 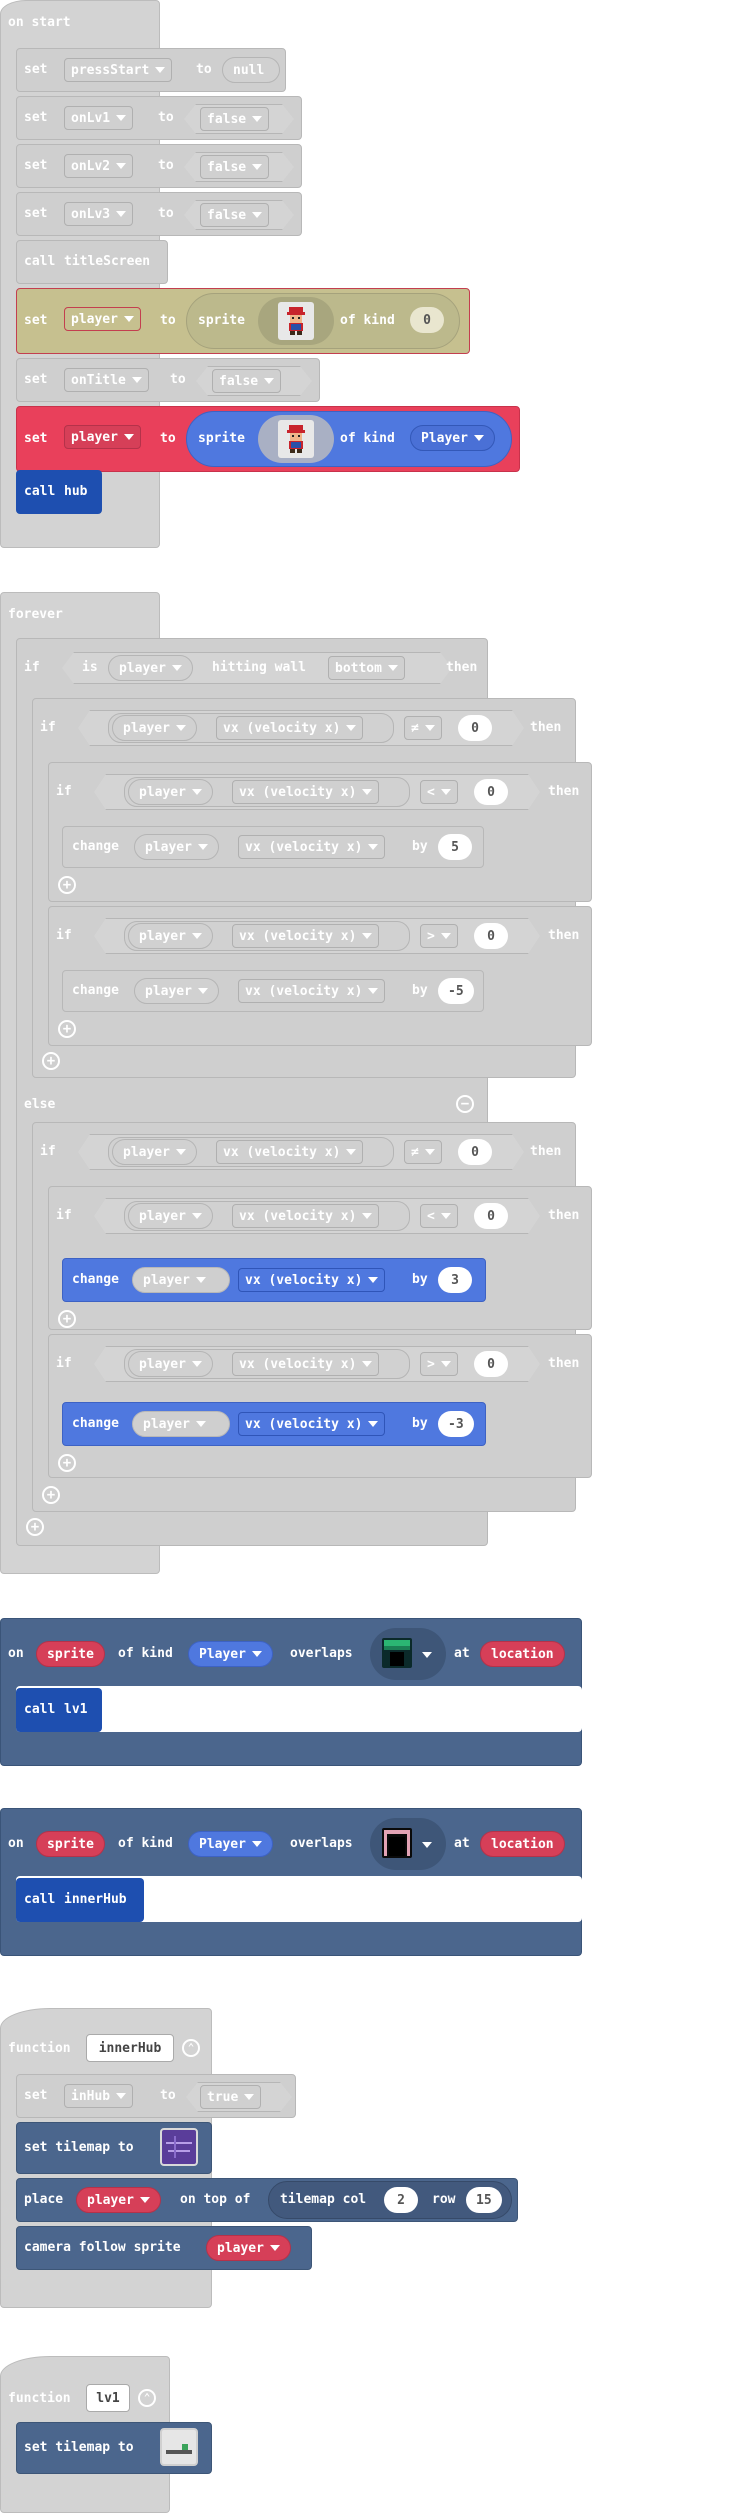 I want to click on door-tile-icon, so click(x=397, y=1843).